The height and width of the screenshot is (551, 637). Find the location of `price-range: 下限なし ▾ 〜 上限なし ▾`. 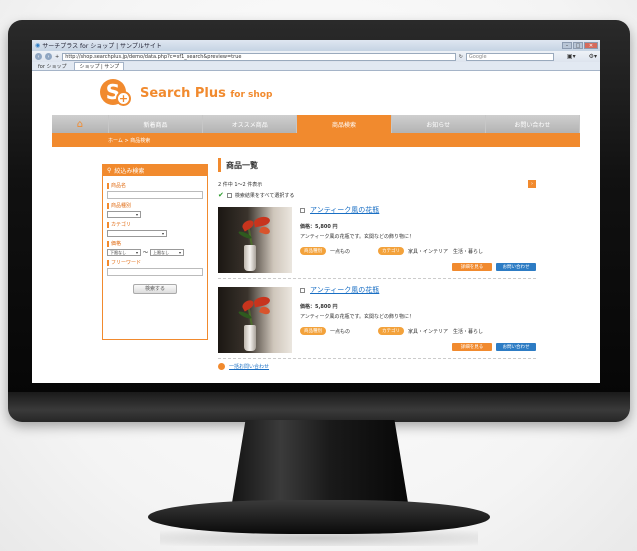

price-range: 下限なし ▾ 〜 上限なし ▾ is located at coordinates (155, 252).